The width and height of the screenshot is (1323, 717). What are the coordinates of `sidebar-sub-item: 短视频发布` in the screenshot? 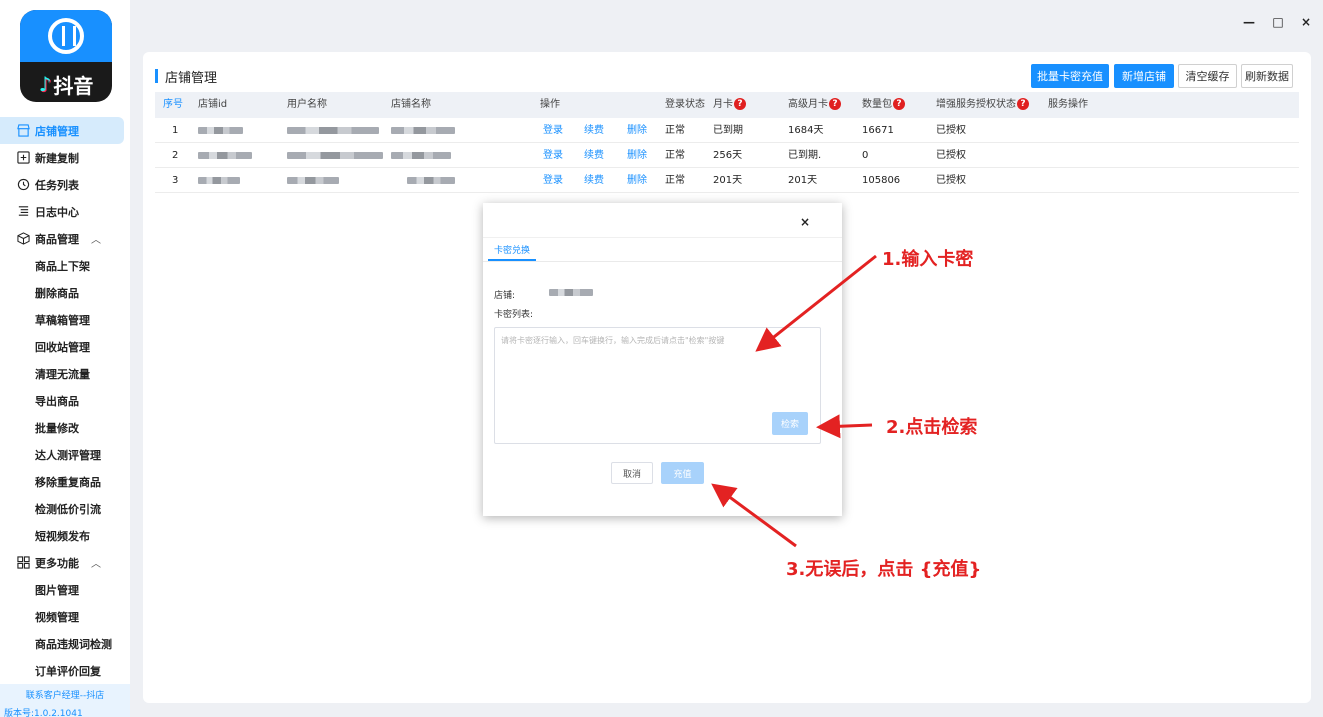 It's located at (65, 535).